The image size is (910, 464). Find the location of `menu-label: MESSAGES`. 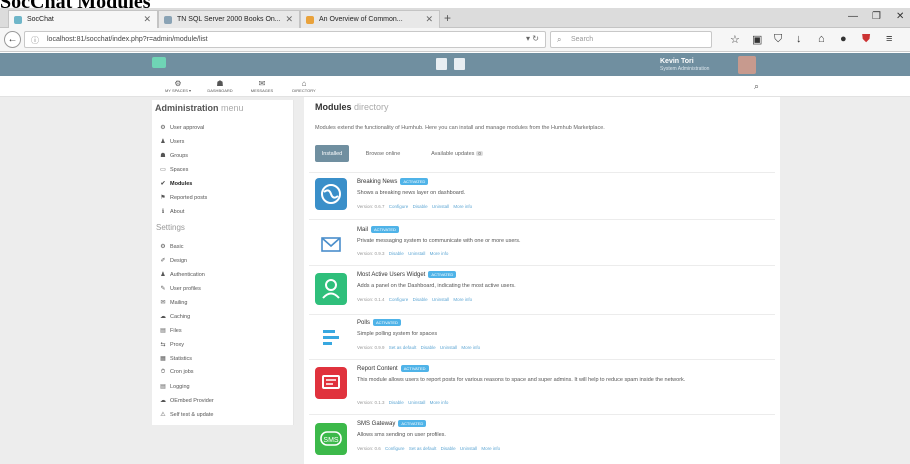

menu-label: MESSAGES is located at coordinates (262, 90).